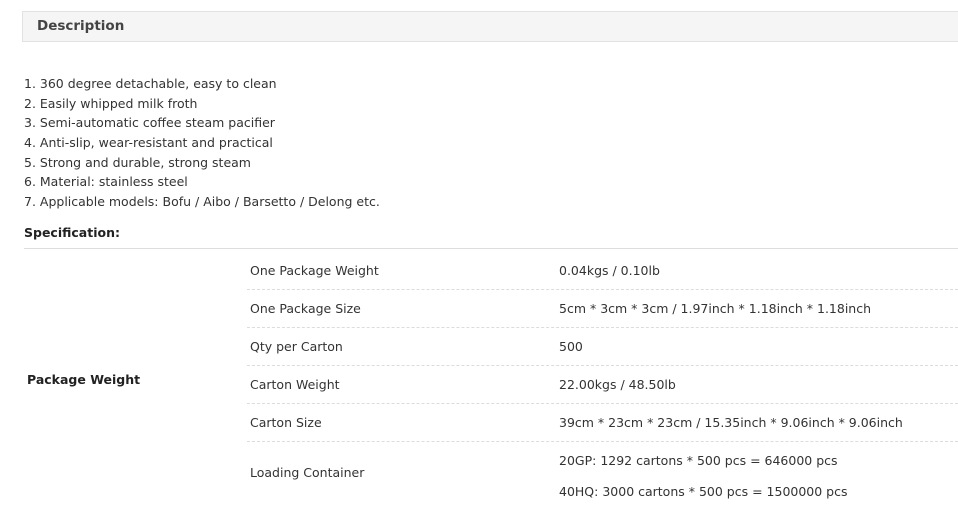  What do you see at coordinates (84, 379) in the screenshot?
I see `spec-group-label: Package Weight` at bounding box center [84, 379].